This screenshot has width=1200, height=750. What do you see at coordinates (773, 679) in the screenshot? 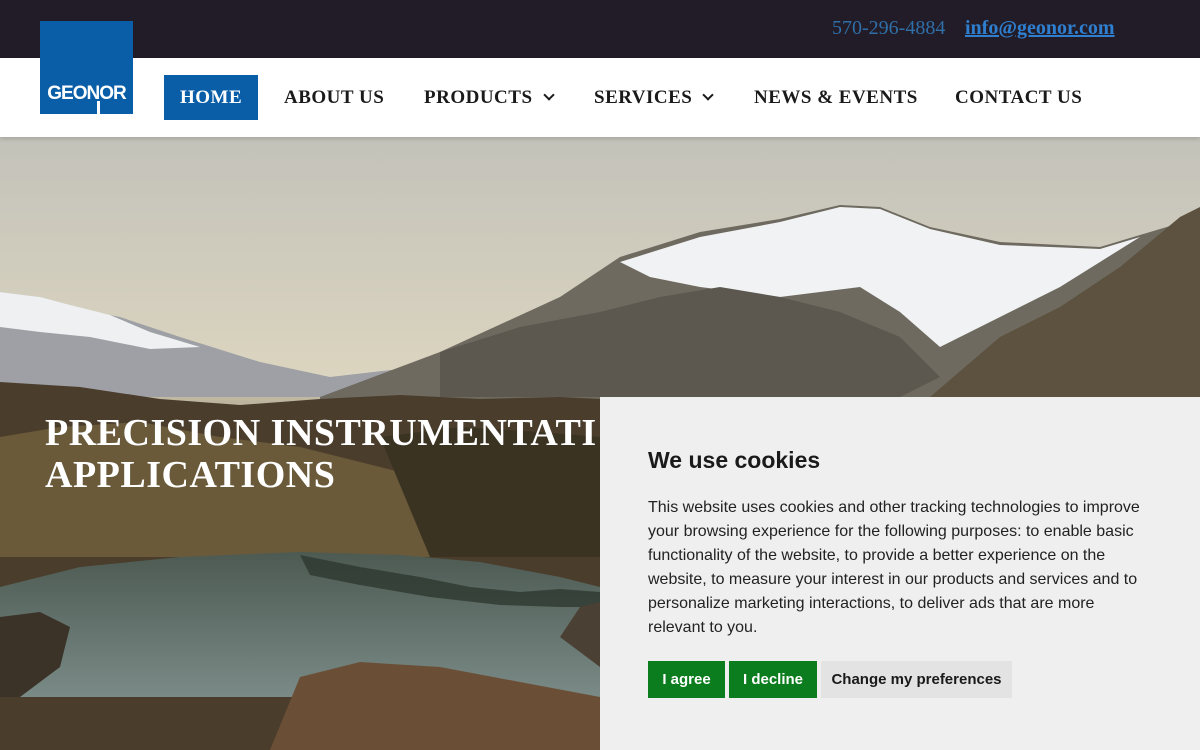
I see `decline-button: I decline` at bounding box center [773, 679].